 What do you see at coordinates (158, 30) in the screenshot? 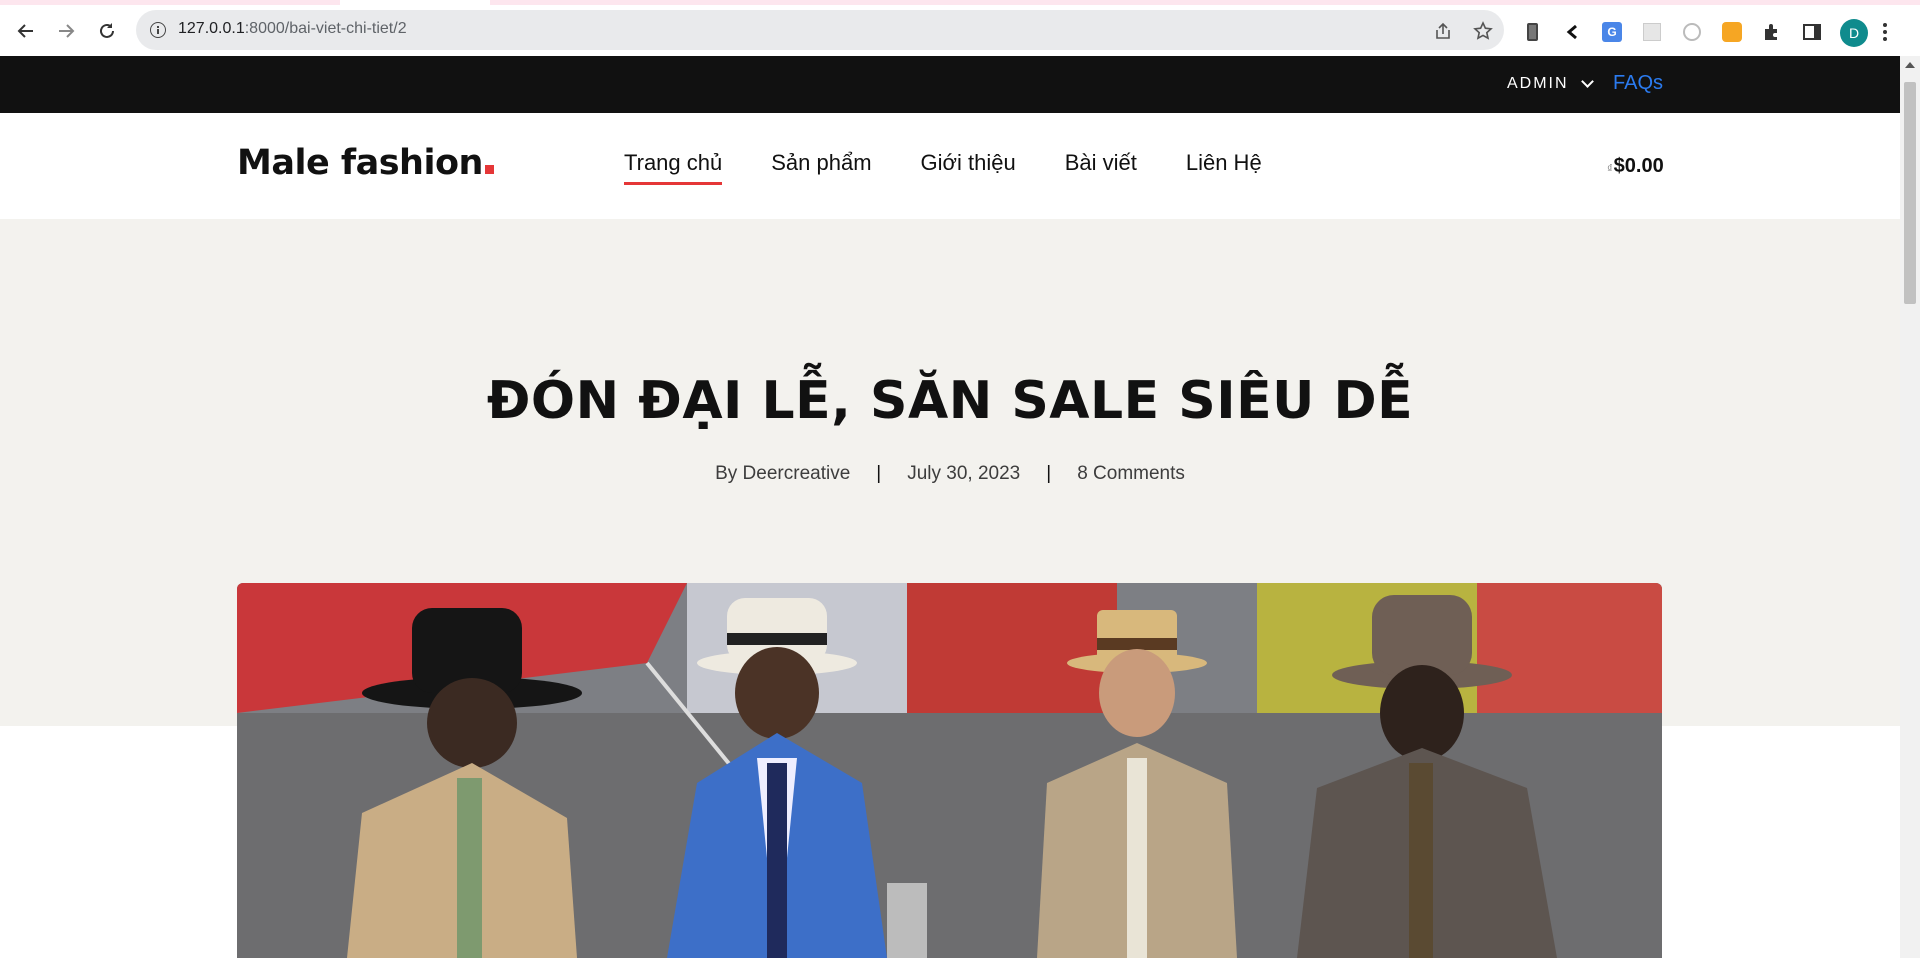
I see `site-info-icon` at bounding box center [158, 30].